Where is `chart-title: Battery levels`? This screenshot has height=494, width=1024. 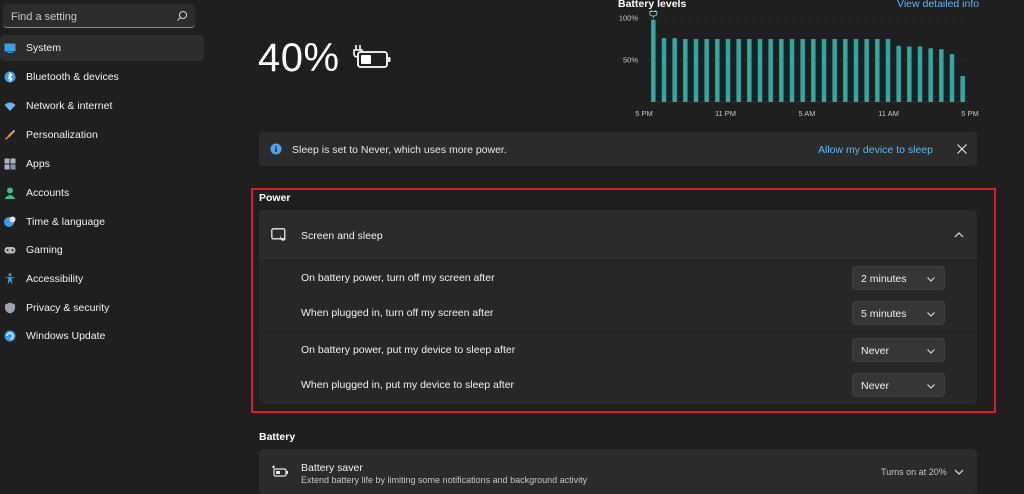 chart-title: Battery levels is located at coordinates (652, 5).